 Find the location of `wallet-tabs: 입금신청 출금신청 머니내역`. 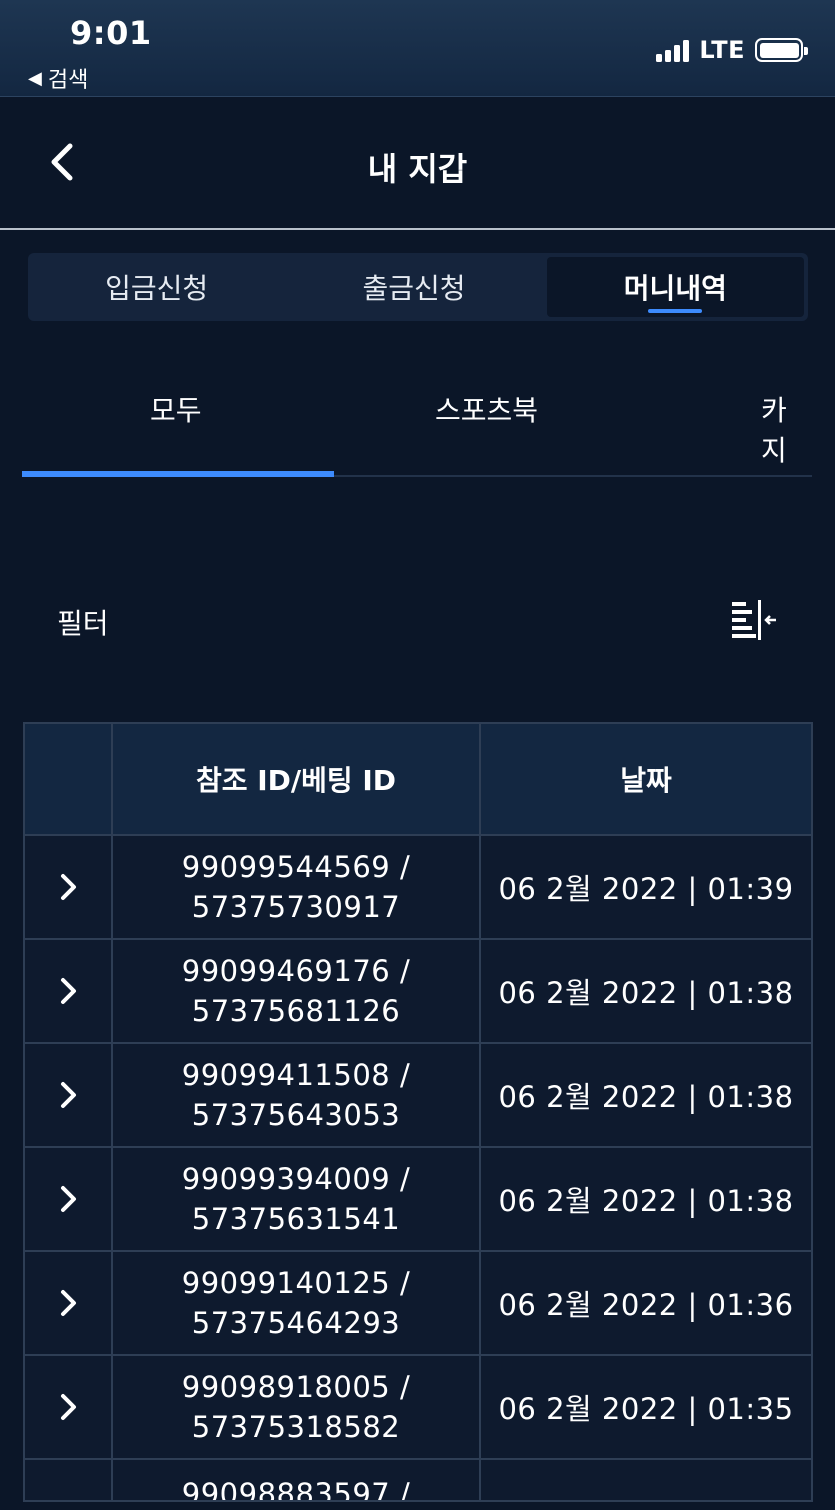

wallet-tabs: 입금신청 출금신청 머니내역 is located at coordinates (418, 287).